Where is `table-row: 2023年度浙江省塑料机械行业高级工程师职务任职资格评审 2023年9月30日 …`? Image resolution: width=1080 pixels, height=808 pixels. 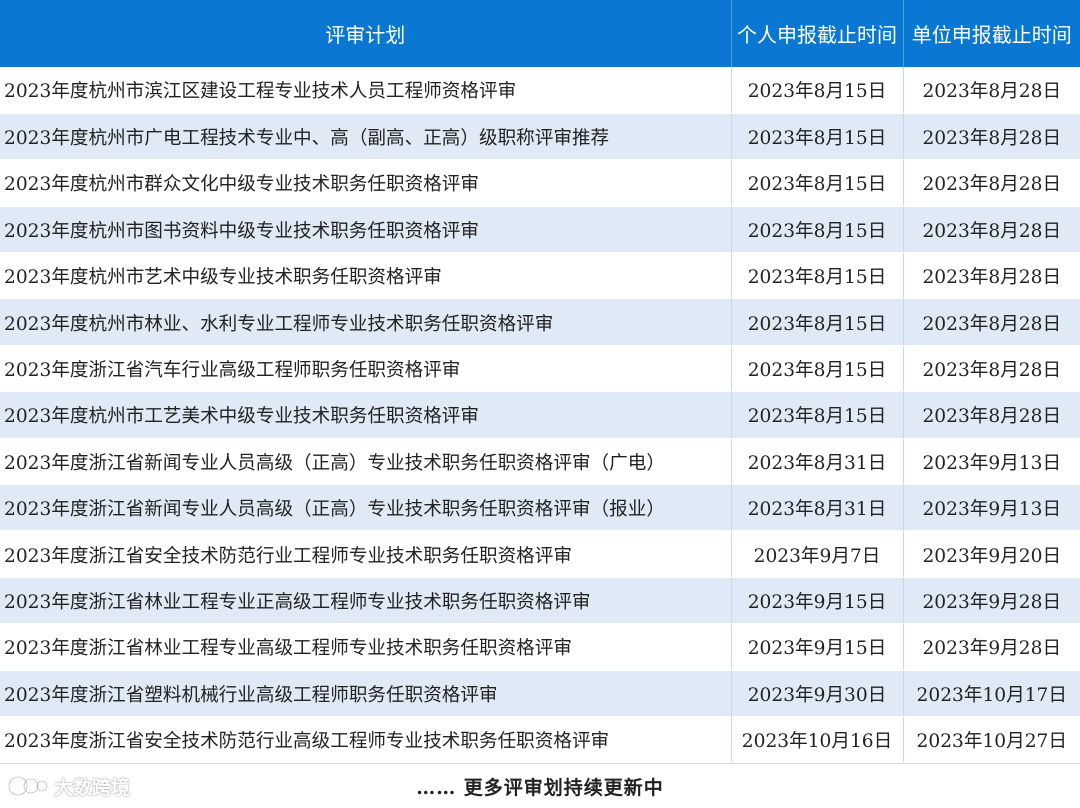
table-row: 2023年度浙江省塑料机械行业高级工程师职务任职资格评审 2023年9月30日 … is located at coordinates (540, 693).